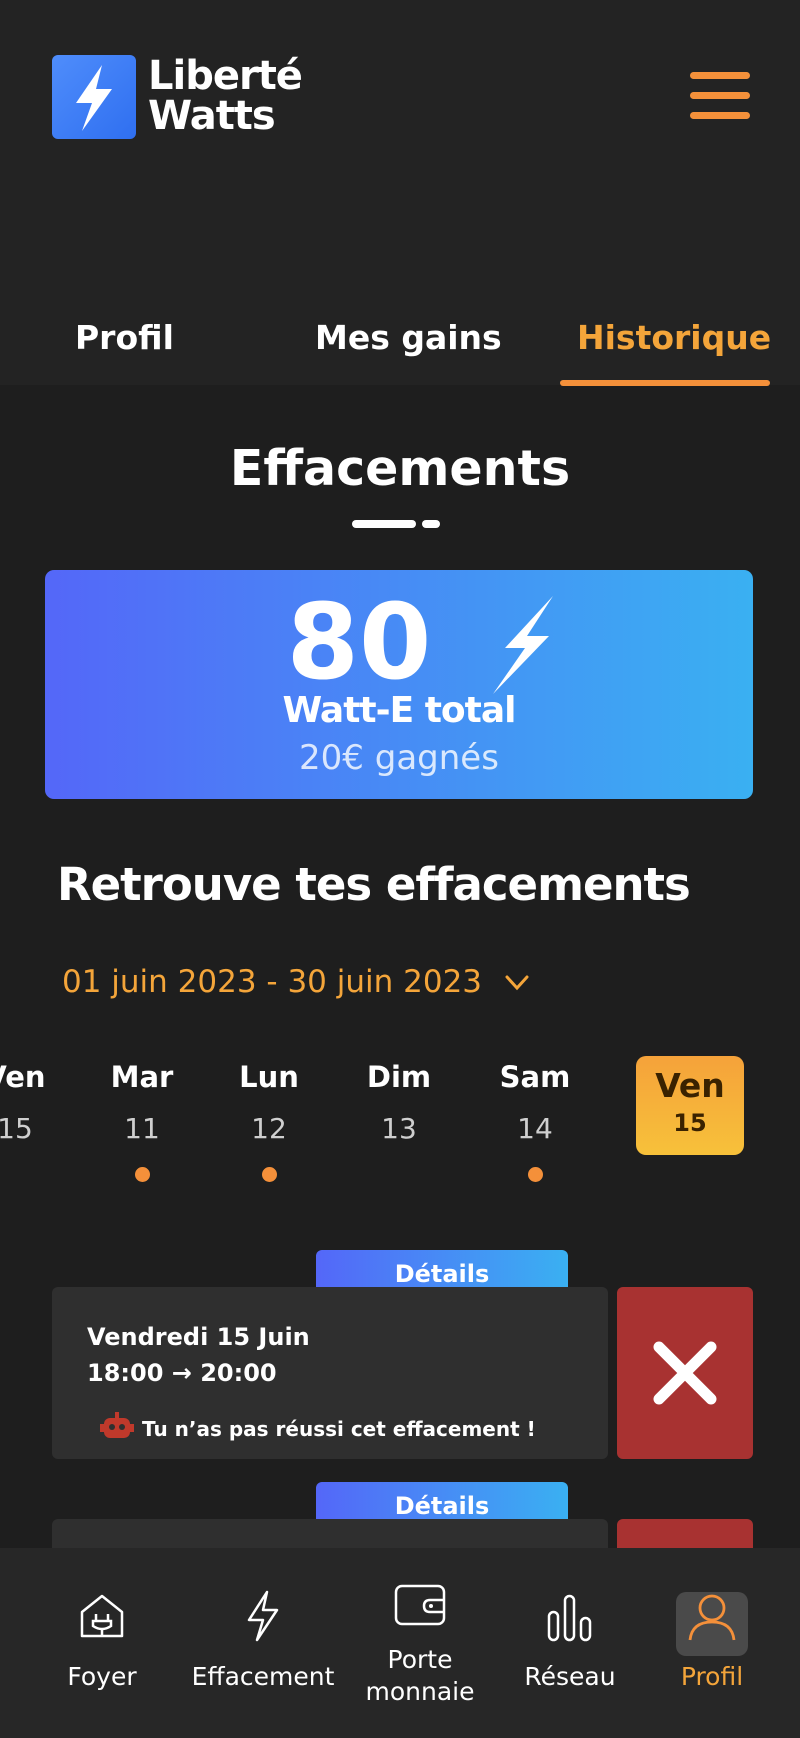  Describe the element at coordinates (269, 1128) in the screenshot. I see `day-date: 12` at that location.